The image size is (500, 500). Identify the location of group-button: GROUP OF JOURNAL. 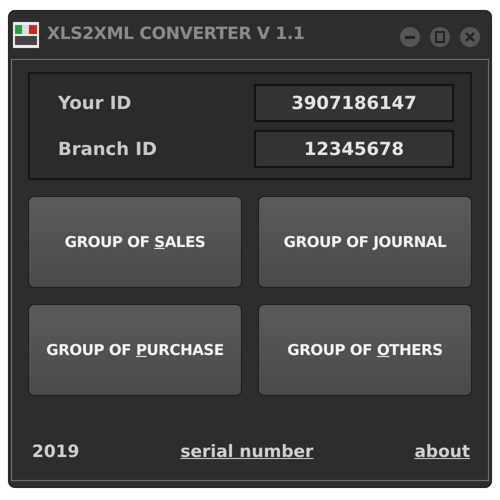
(365, 242).